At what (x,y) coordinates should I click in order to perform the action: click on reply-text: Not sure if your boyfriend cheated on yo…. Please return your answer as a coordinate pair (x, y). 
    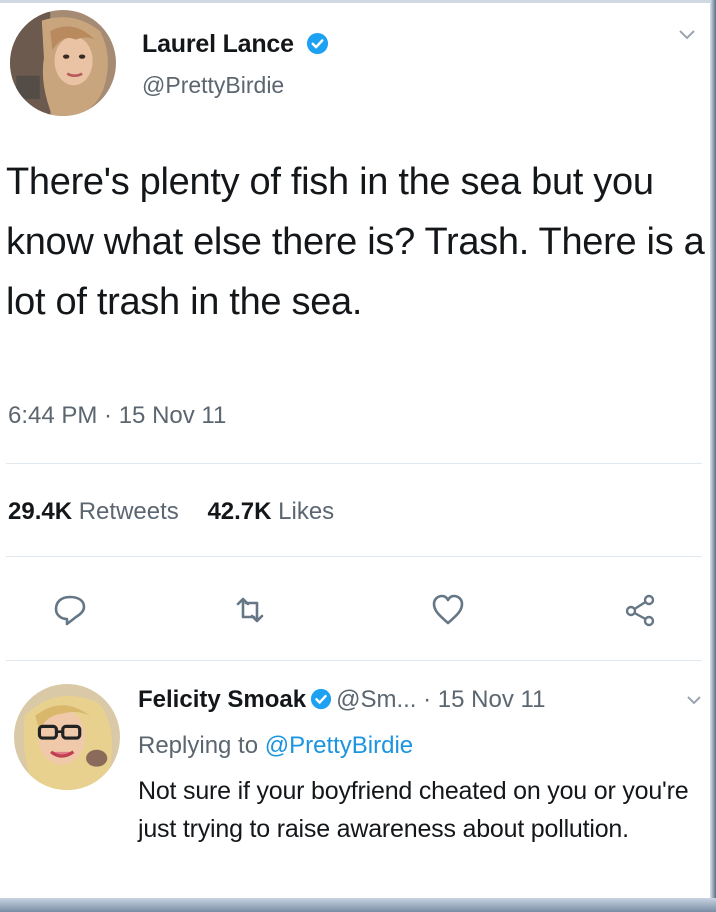
    Looking at the image, I should click on (413, 810).